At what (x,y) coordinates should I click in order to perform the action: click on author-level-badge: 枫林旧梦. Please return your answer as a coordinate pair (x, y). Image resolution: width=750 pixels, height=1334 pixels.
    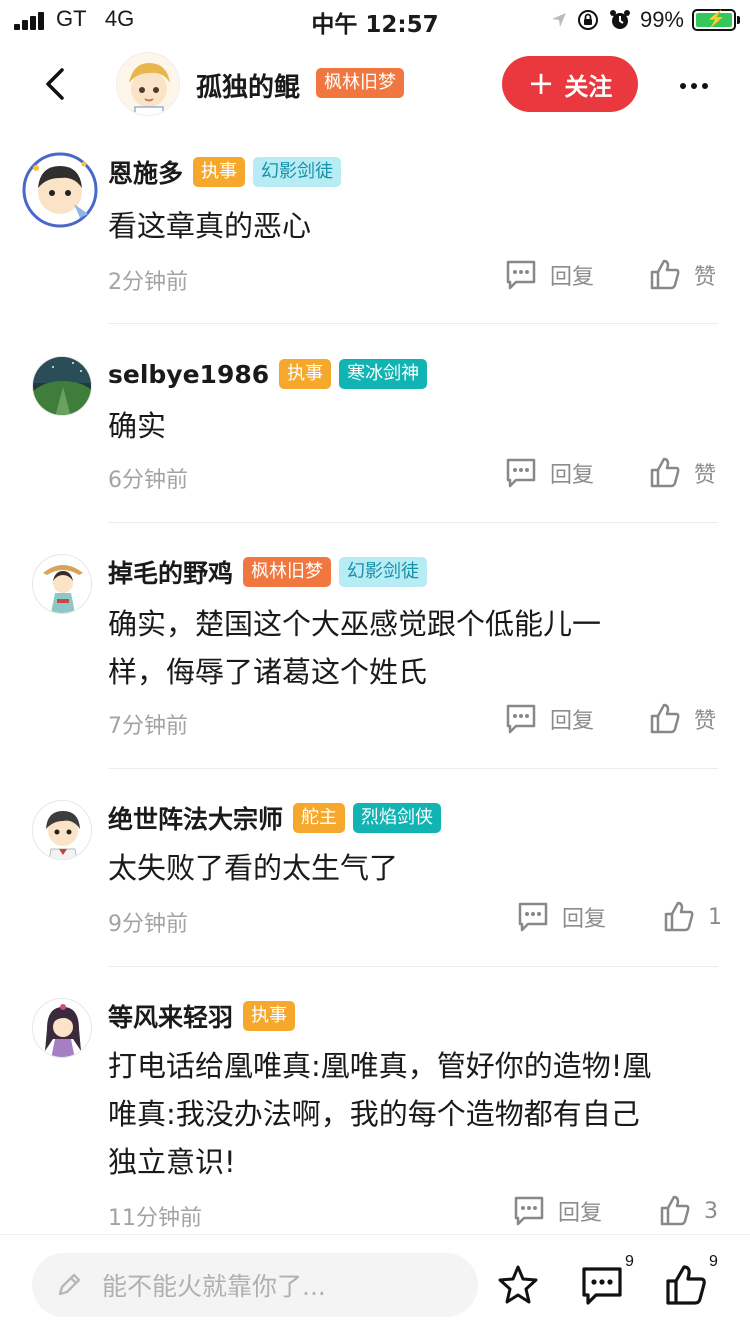
    Looking at the image, I should click on (360, 83).